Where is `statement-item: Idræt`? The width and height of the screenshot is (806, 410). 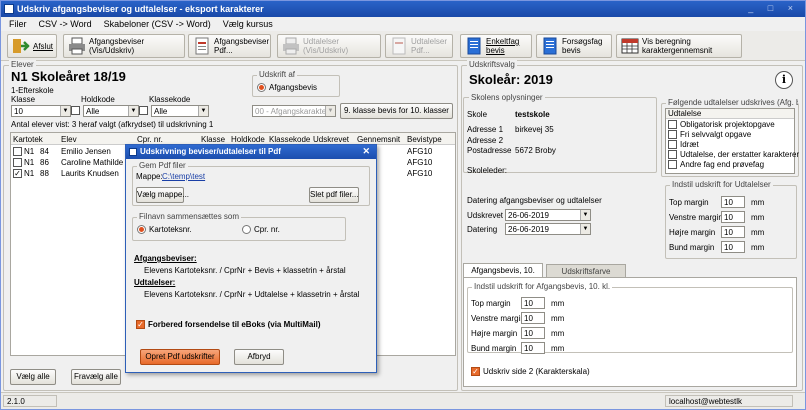 statement-item: Idræt is located at coordinates (689, 144).